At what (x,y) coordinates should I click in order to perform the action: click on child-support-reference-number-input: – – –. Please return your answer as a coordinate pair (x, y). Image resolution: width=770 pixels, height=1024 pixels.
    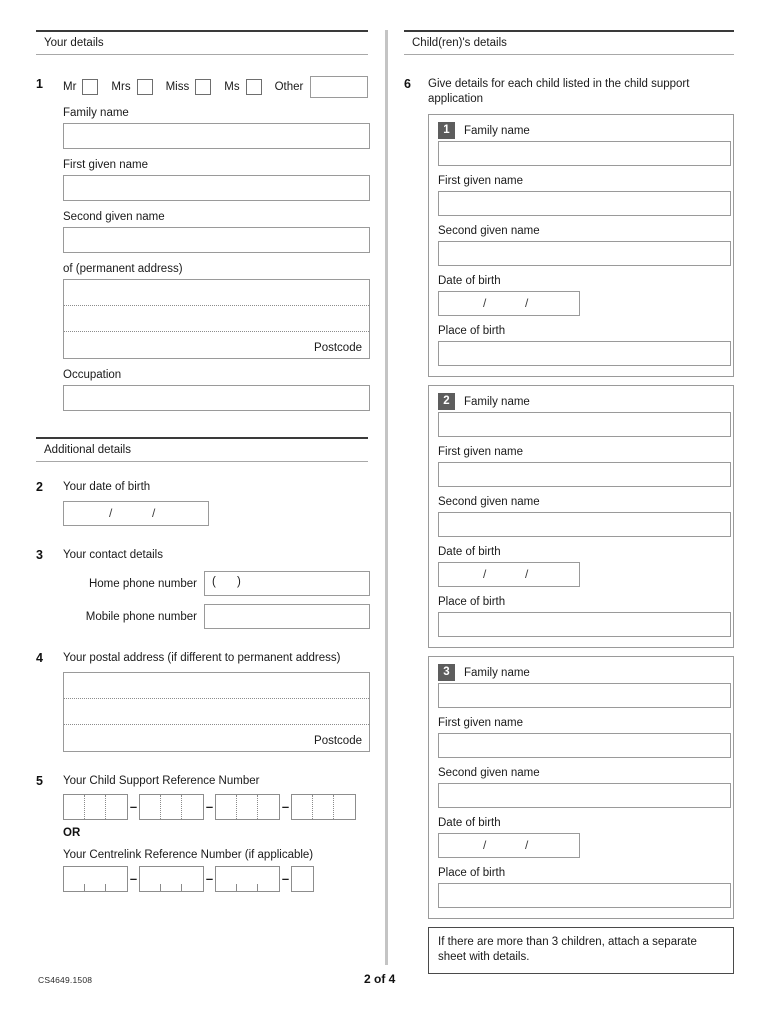
    Looking at the image, I should click on (215, 807).